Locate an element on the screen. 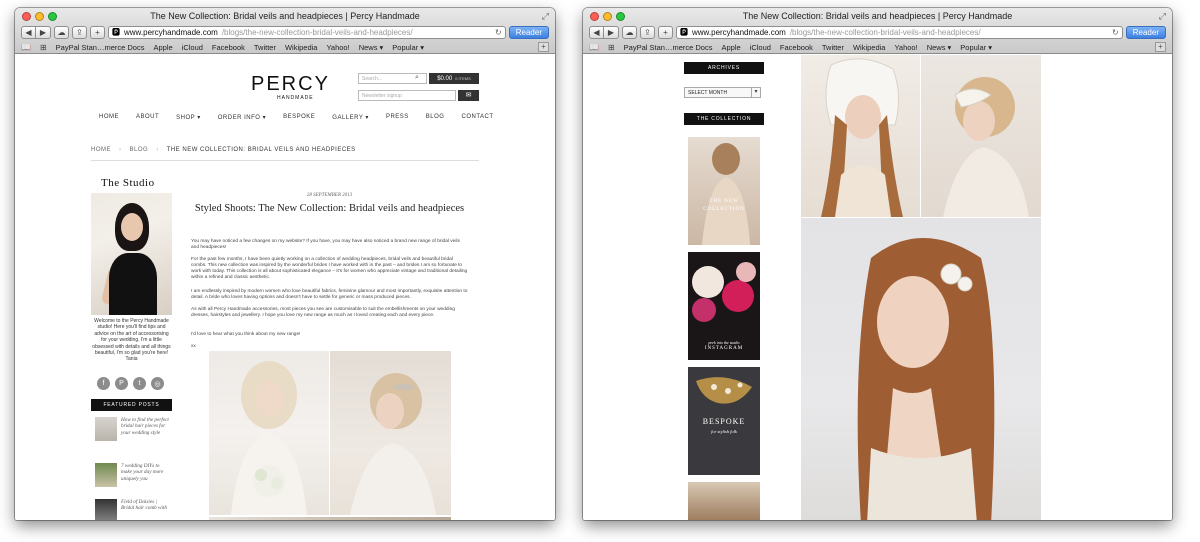 This screenshot has width=1200, height=542. nav-blog: BLOG is located at coordinates (435, 117).